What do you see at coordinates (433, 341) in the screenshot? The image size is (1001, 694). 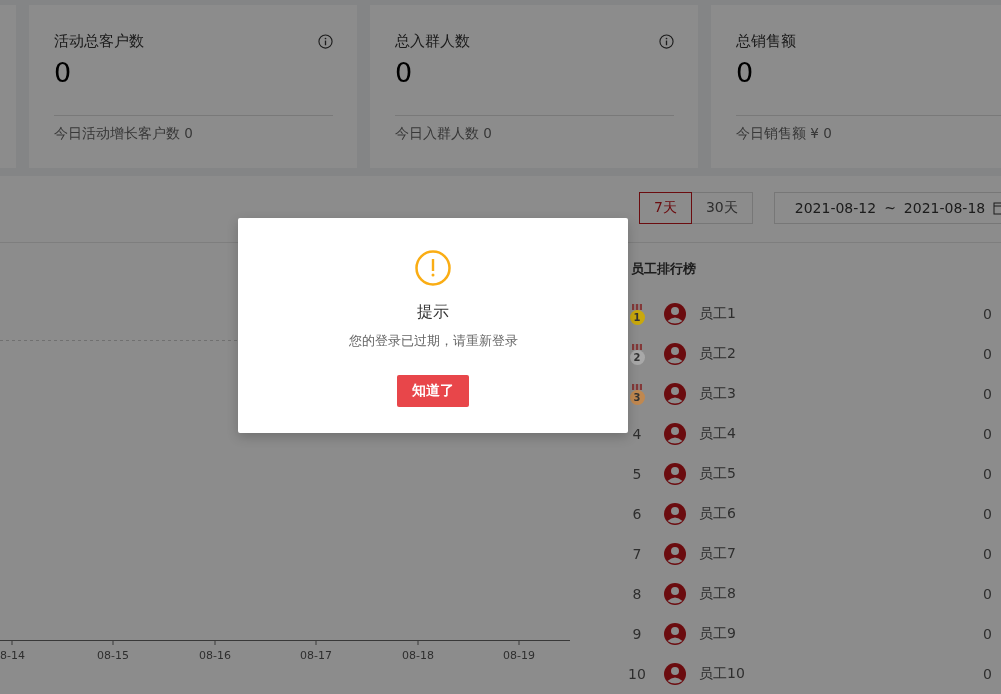 I see `dialog-message: 您的登录已过期，请重新登录` at bounding box center [433, 341].